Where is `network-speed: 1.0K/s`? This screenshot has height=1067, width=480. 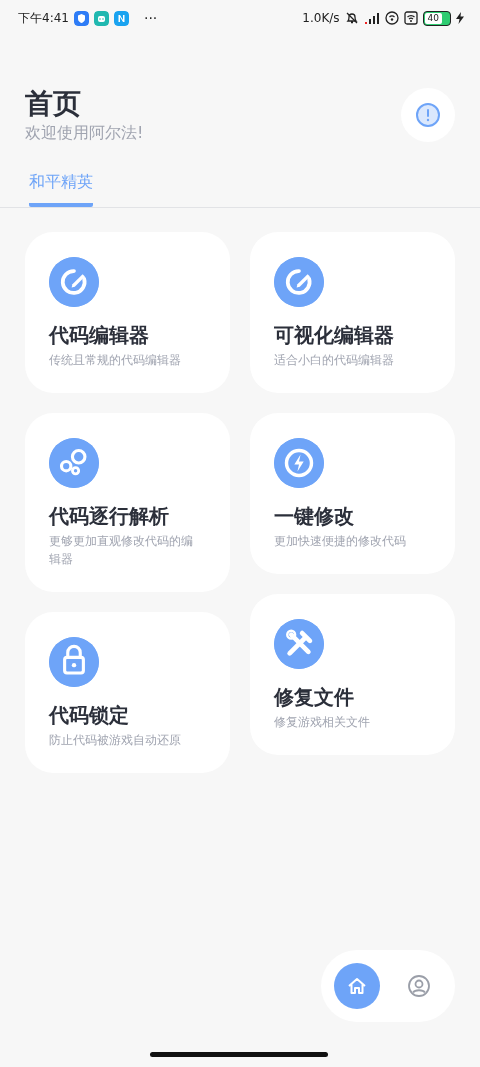
network-speed: 1.0K/s is located at coordinates (321, 18).